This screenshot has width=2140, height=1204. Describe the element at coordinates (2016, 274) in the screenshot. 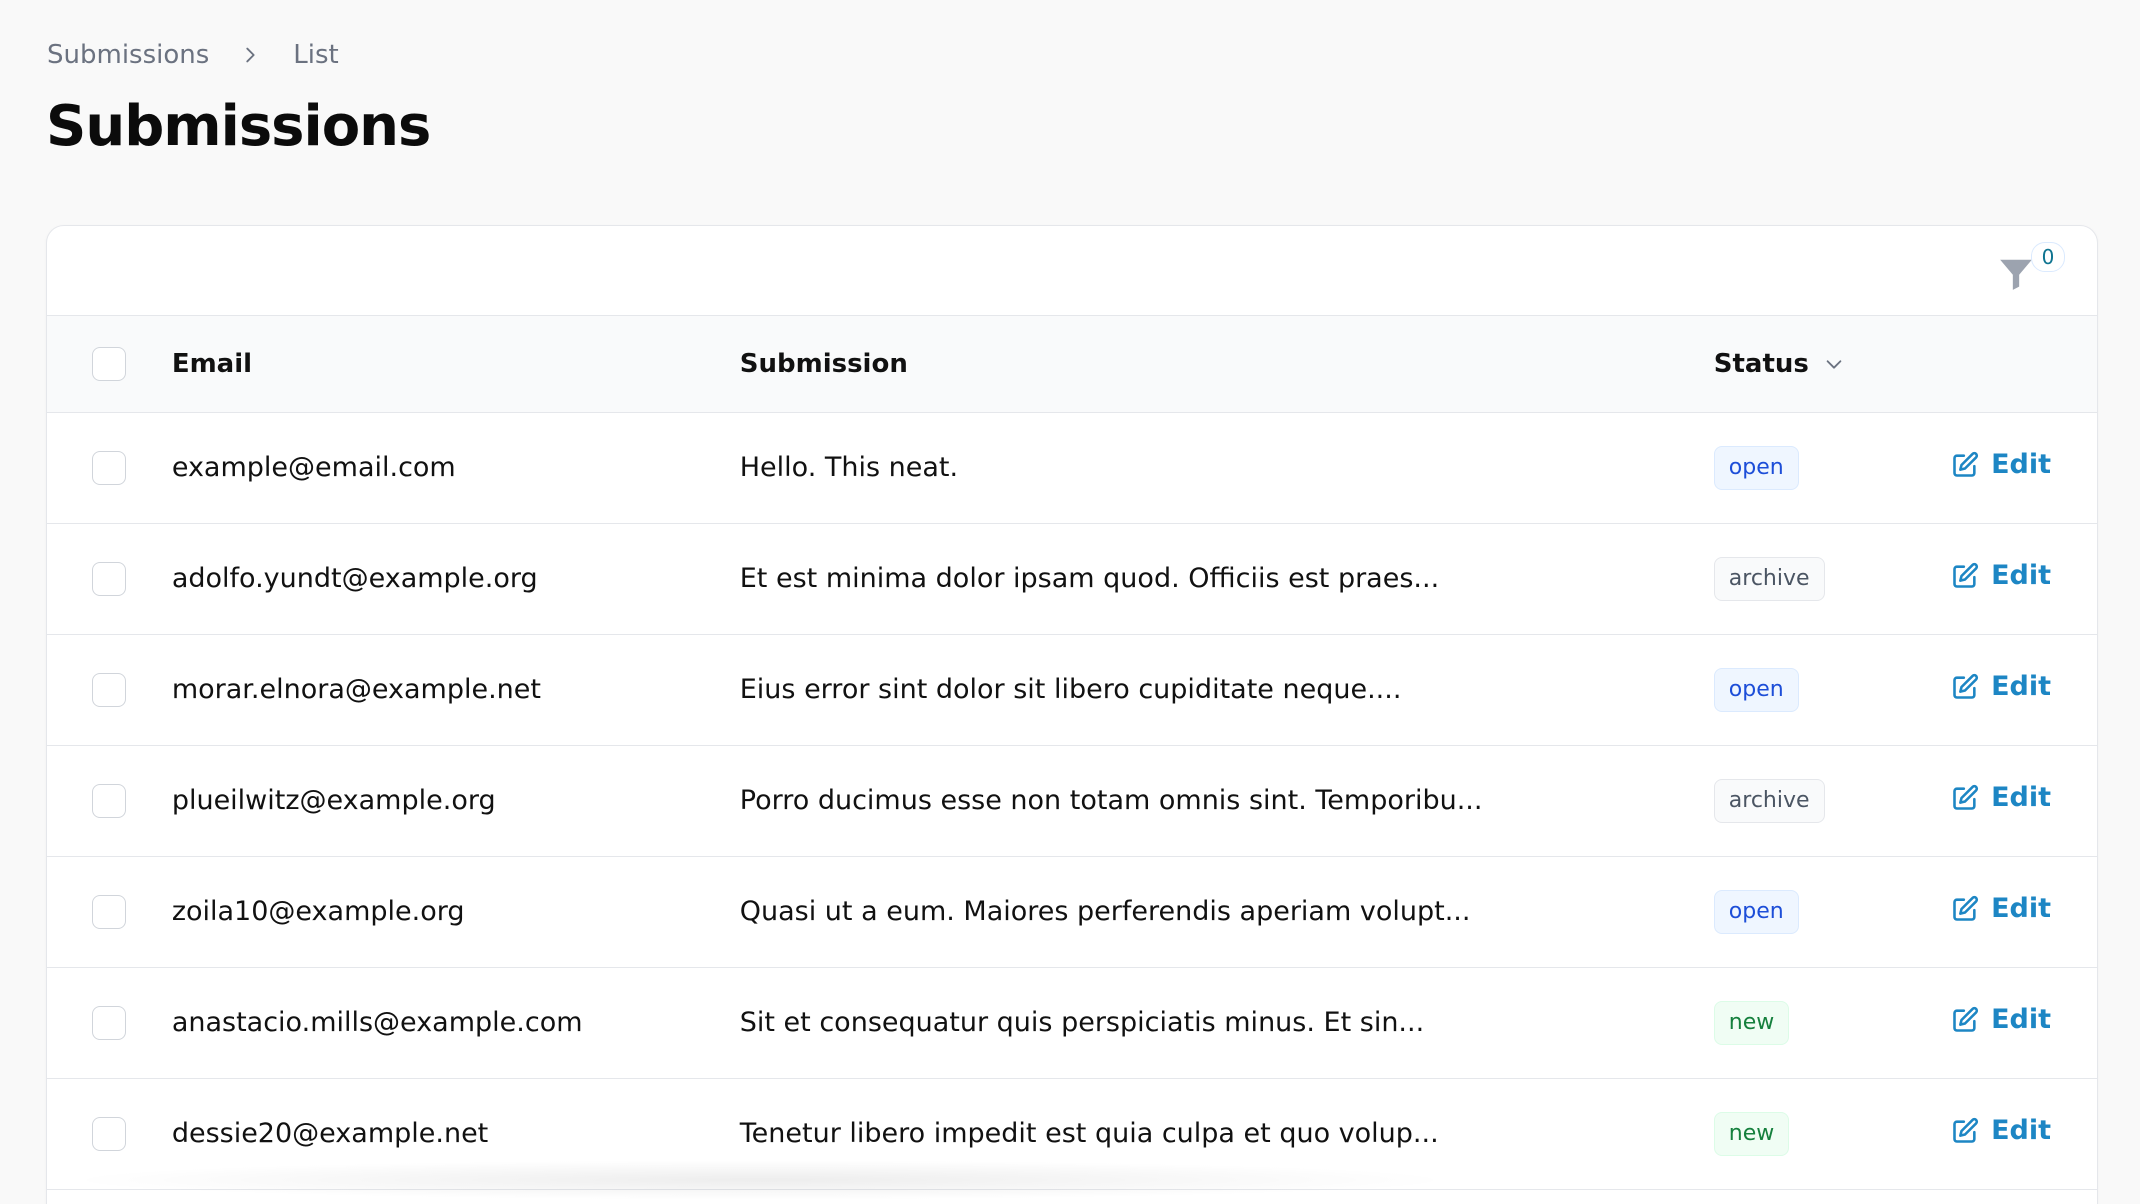

I see `funnel-icon` at that location.